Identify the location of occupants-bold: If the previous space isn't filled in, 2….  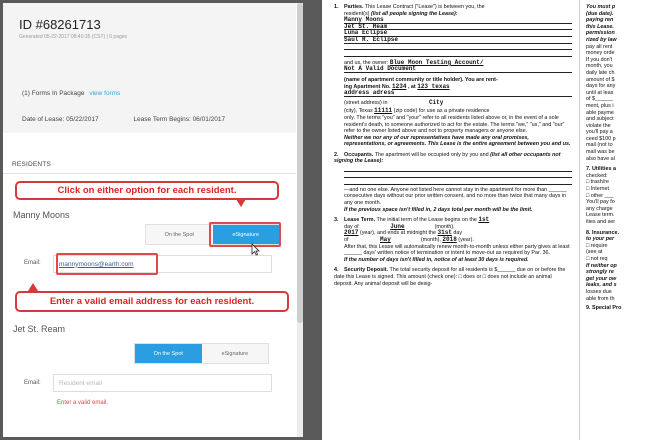
(438, 209).